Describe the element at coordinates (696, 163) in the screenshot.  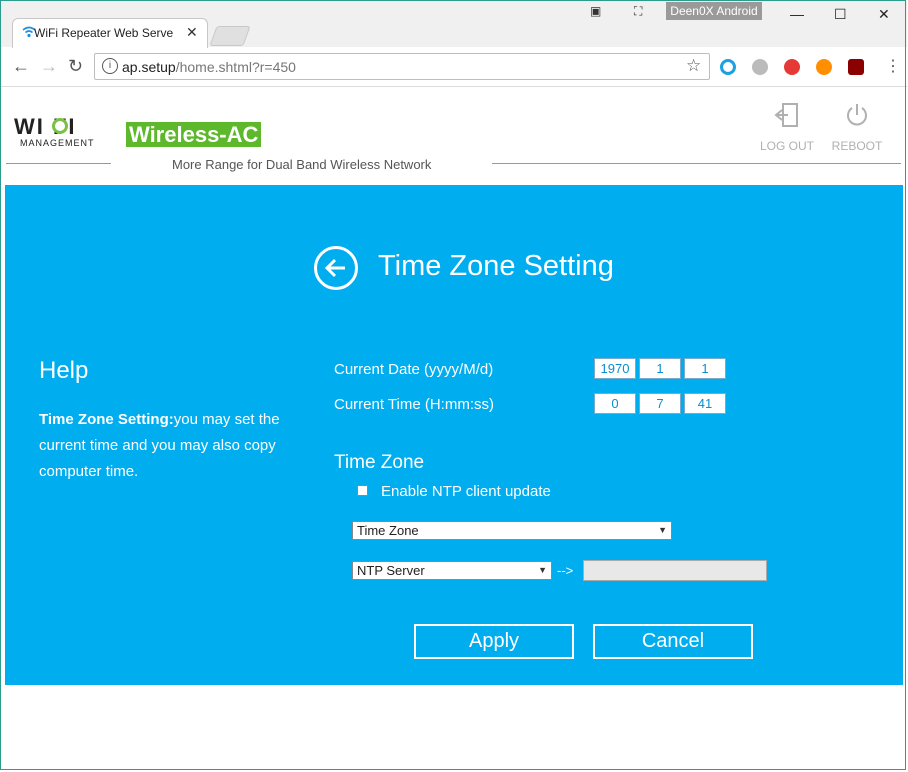
I see `header-divider-right` at that location.